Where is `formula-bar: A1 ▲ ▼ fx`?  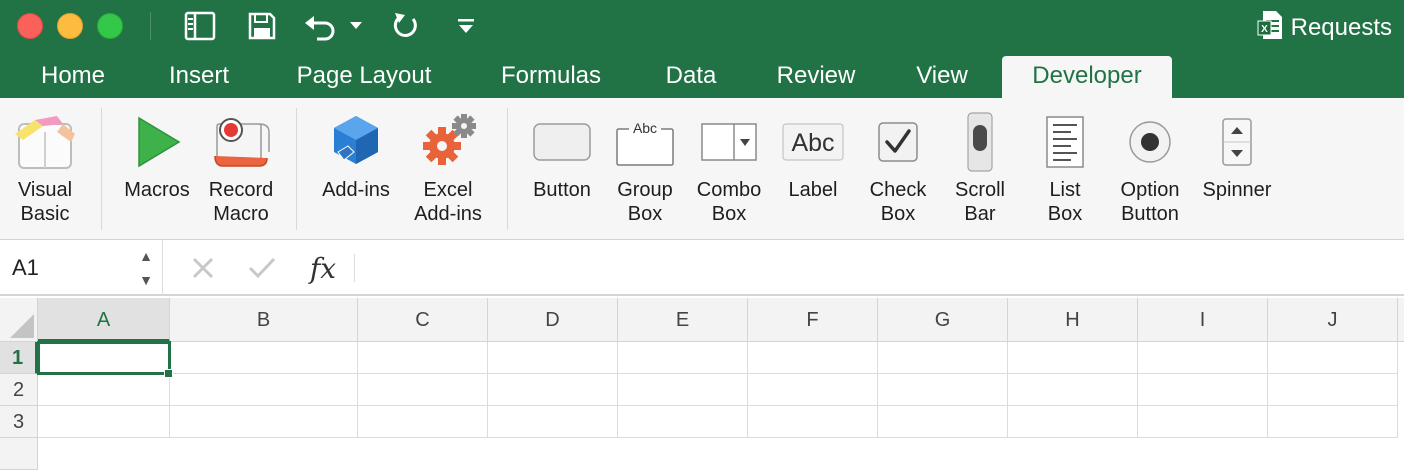
formula-bar: A1 ▲ ▼ fx is located at coordinates (702, 268).